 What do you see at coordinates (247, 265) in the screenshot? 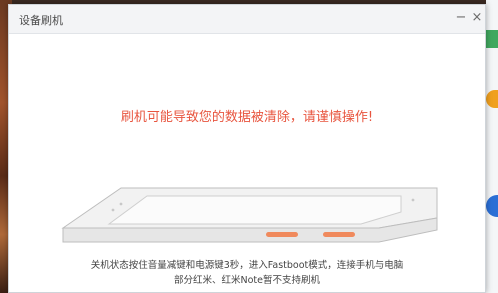
I see `instruction-line-1: 关机状态按住音量减键和电源键3秒，进入Fastboot模式，连接手机与电脑` at bounding box center [247, 265].